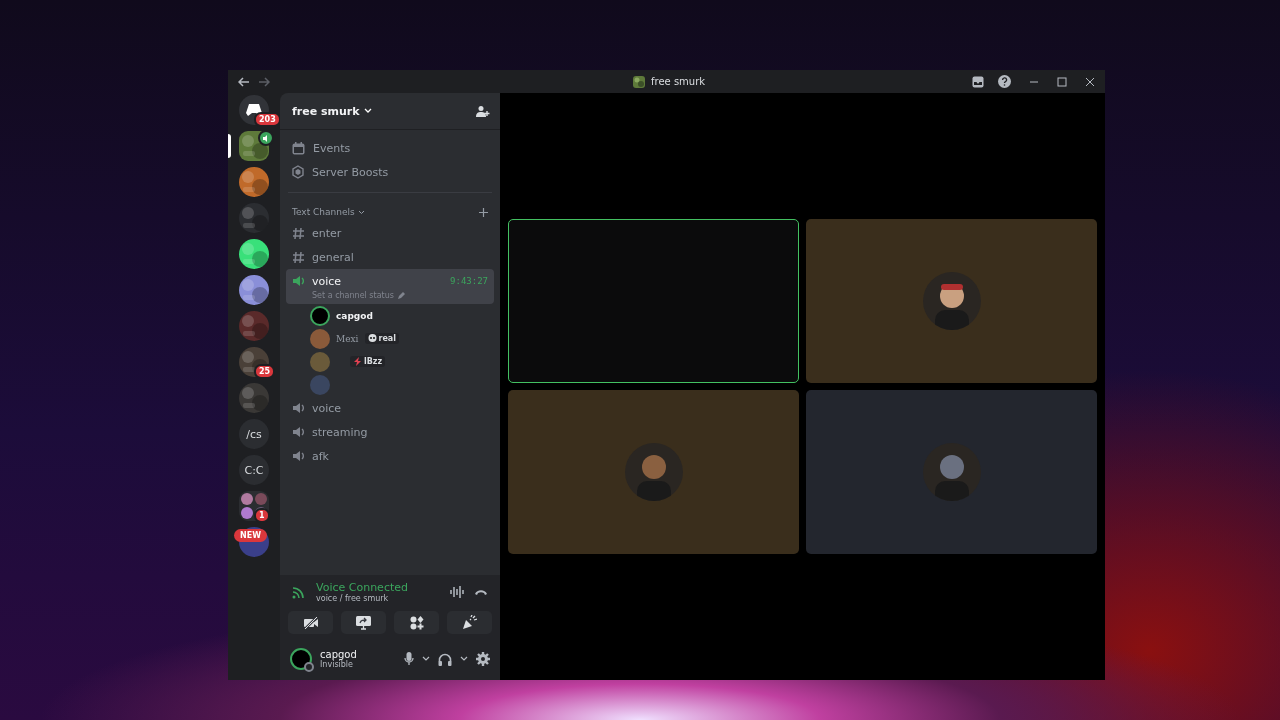 Image resolution: width=1280 pixels, height=720 pixels. What do you see at coordinates (387, 338) in the screenshot?
I see `tag-label: real` at bounding box center [387, 338].